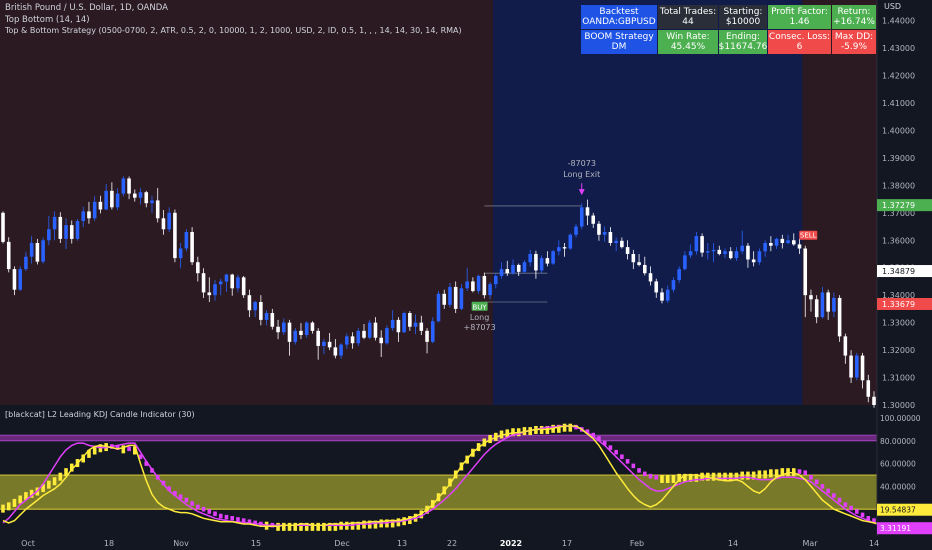  I want to click on buy-label: BUY, so click(480, 307).